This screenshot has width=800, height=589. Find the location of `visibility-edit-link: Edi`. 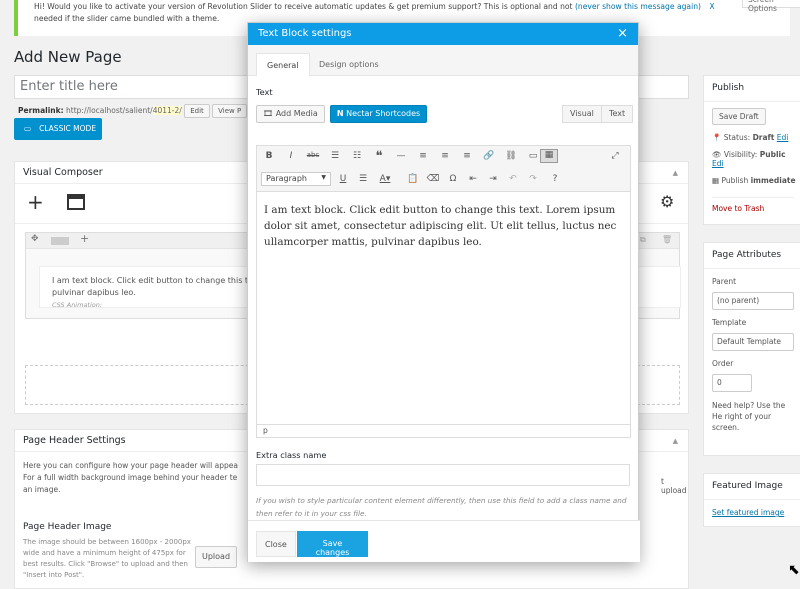

visibility-edit-link: Edi is located at coordinates (718, 163).